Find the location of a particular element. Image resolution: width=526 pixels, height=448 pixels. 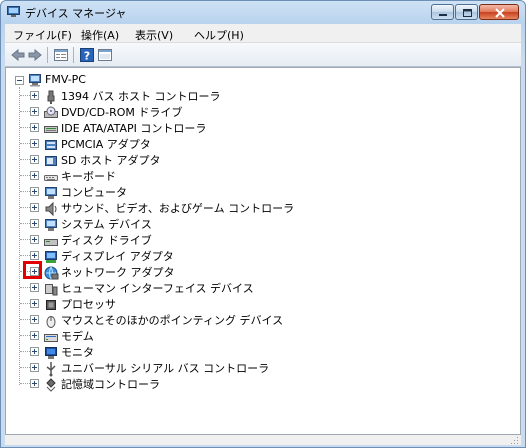

menu-bar: ファイル(F) 操作(A) 表示(V) ヘルプ(H) is located at coordinates (263, 33).